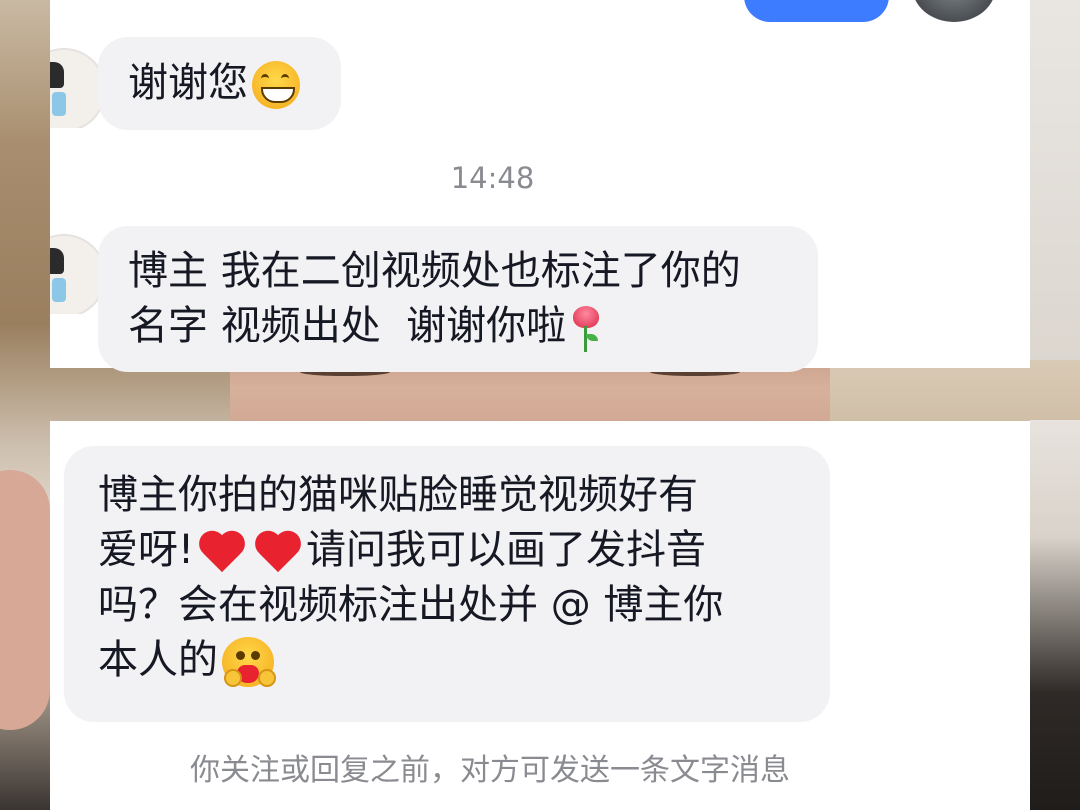  What do you see at coordinates (146, 550) in the screenshot?
I see `message-text-line: 爱呀!` at bounding box center [146, 550].